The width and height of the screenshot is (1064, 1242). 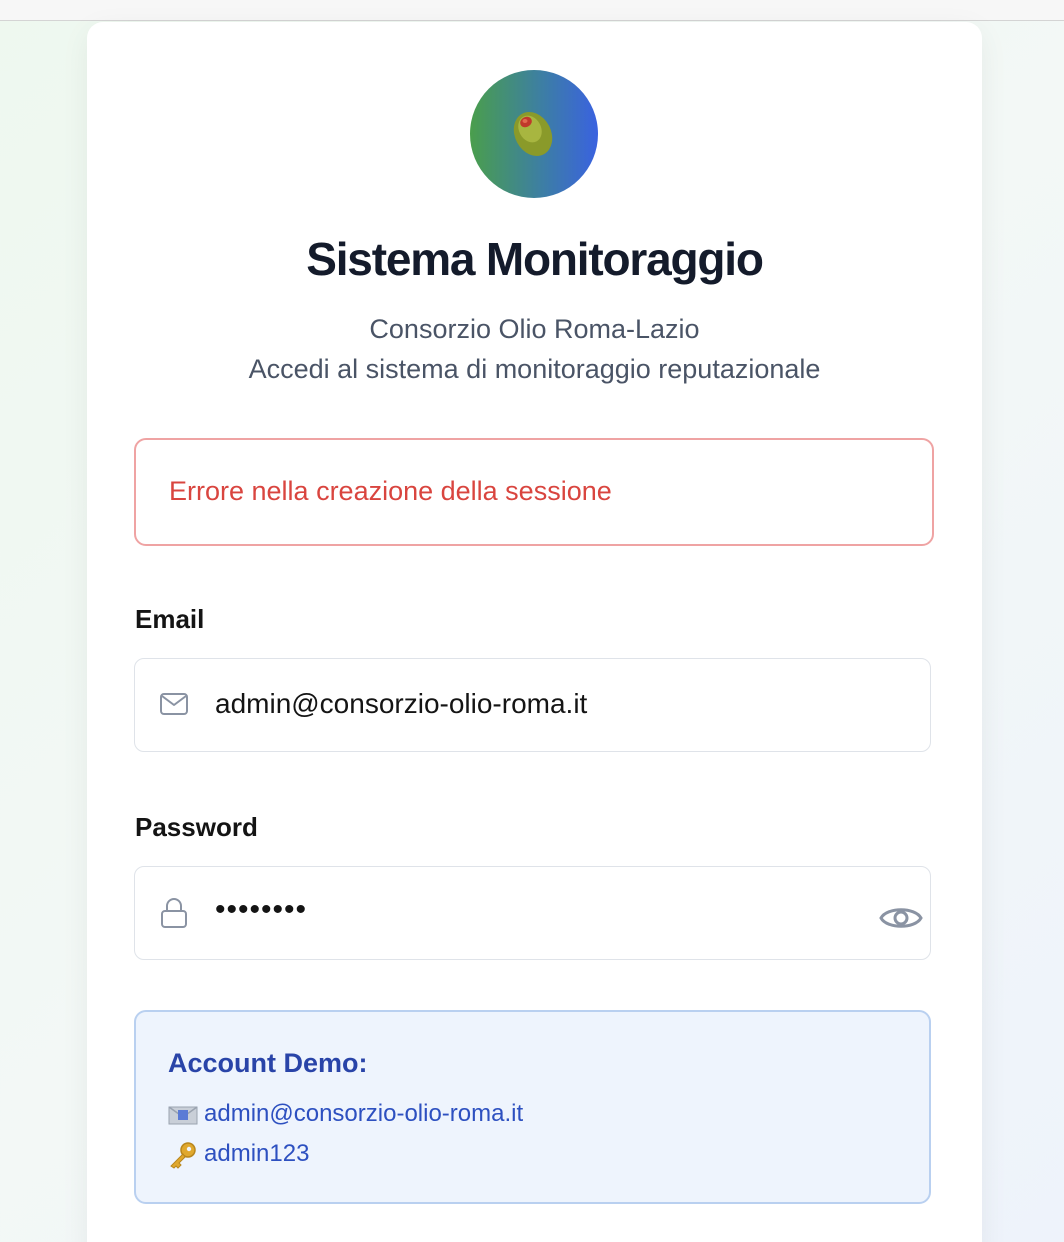 I want to click on email-field: admin@consorzio-olio-roma.it, so click(x=532, y=705).